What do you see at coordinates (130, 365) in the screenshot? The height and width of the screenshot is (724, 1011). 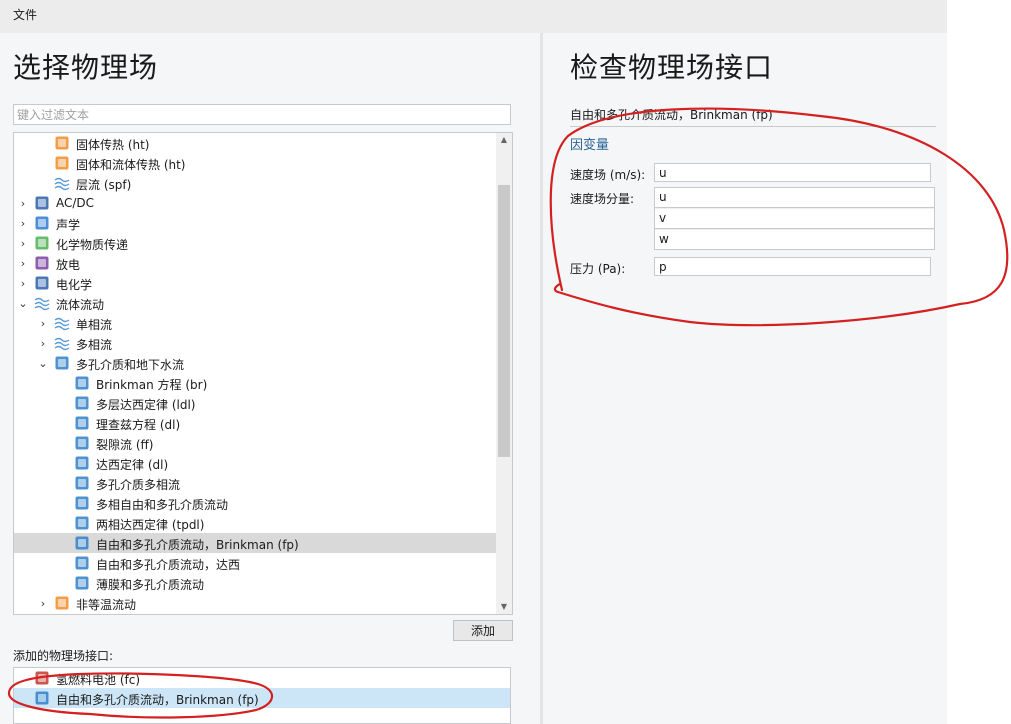 I see `tree-item-label: 多孔介质和地下水流` at bounding box center [130, 365].